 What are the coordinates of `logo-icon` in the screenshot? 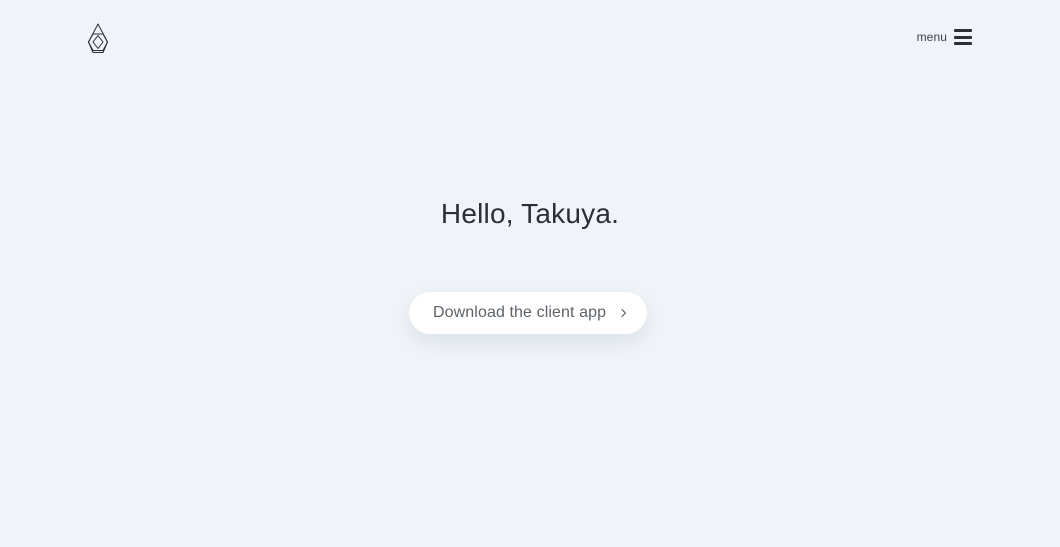 It's located at (98, 39).